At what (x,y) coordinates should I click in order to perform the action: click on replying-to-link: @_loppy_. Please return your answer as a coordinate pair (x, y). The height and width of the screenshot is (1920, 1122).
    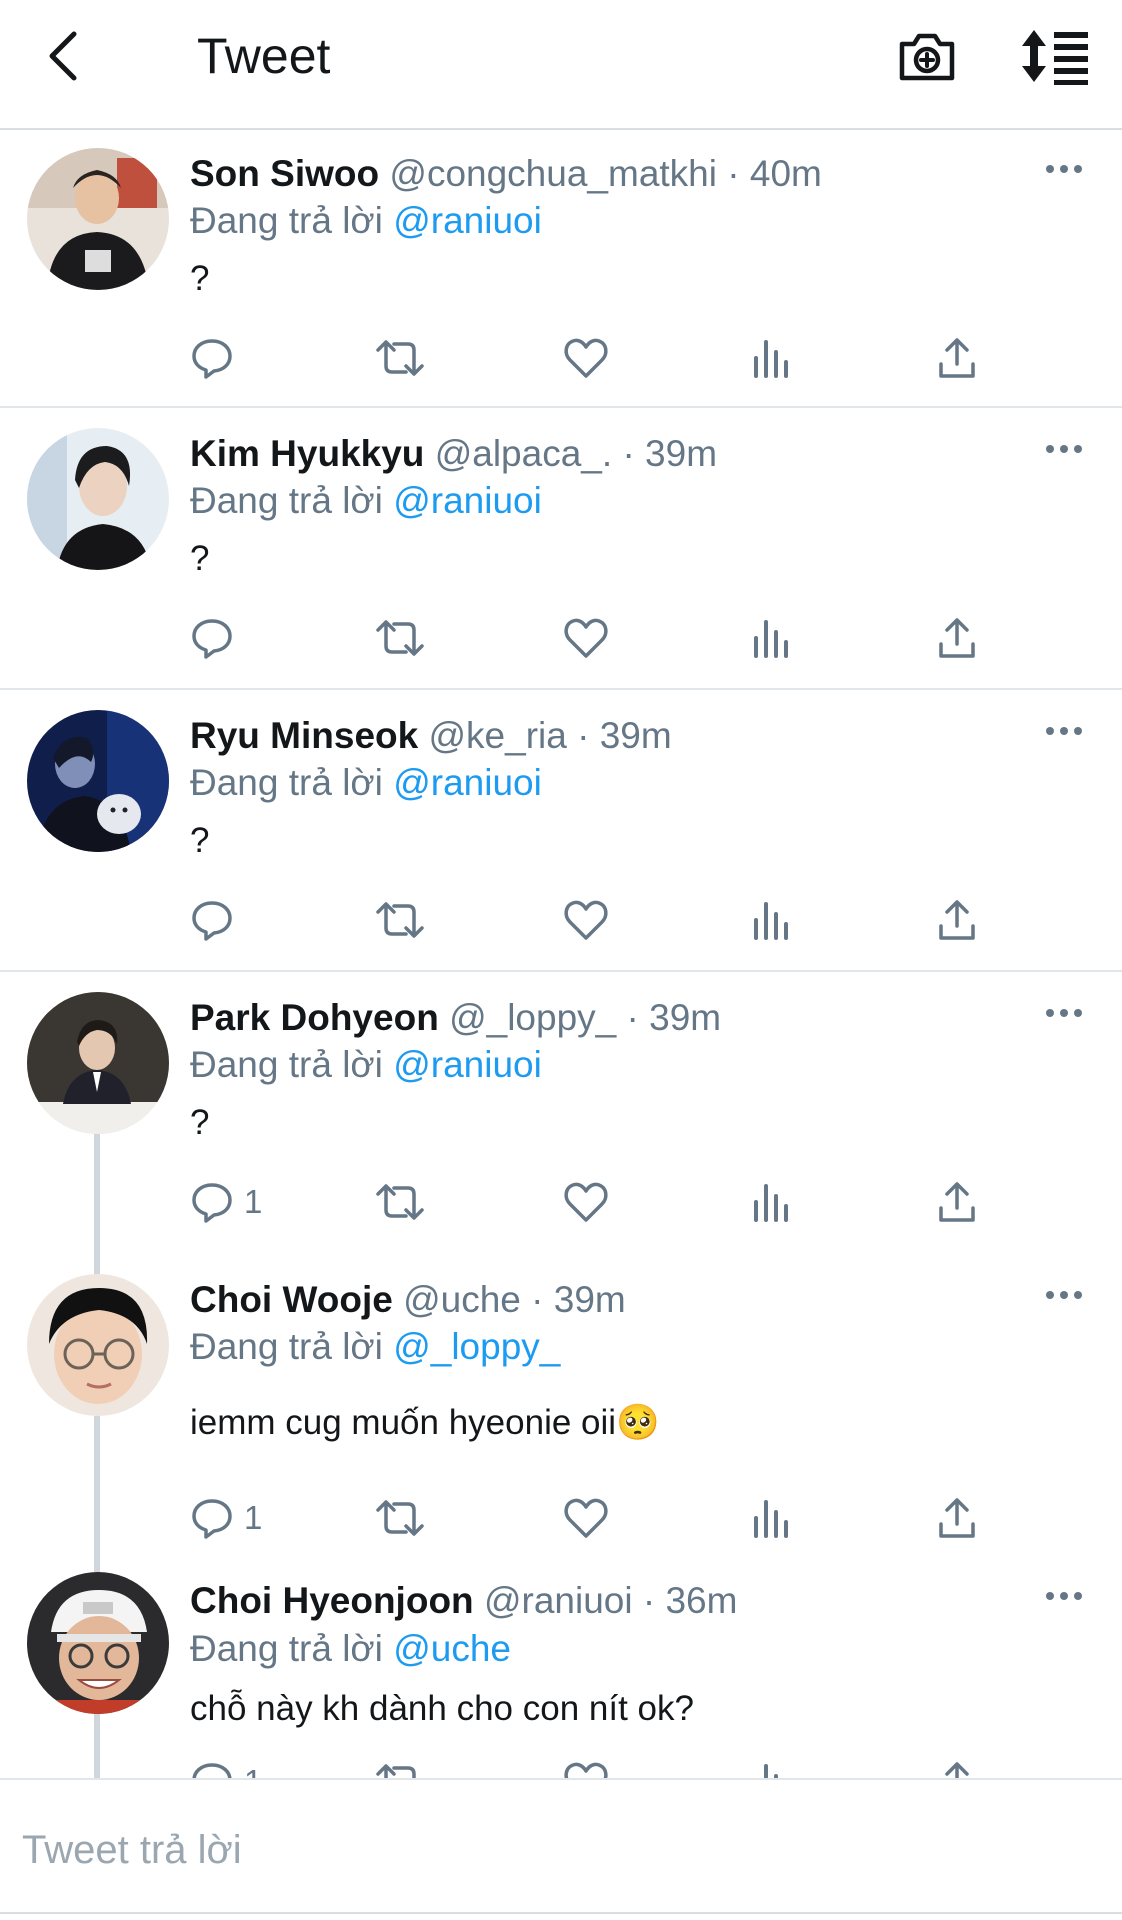
    Looking at the image, I should click on (476, 1346).